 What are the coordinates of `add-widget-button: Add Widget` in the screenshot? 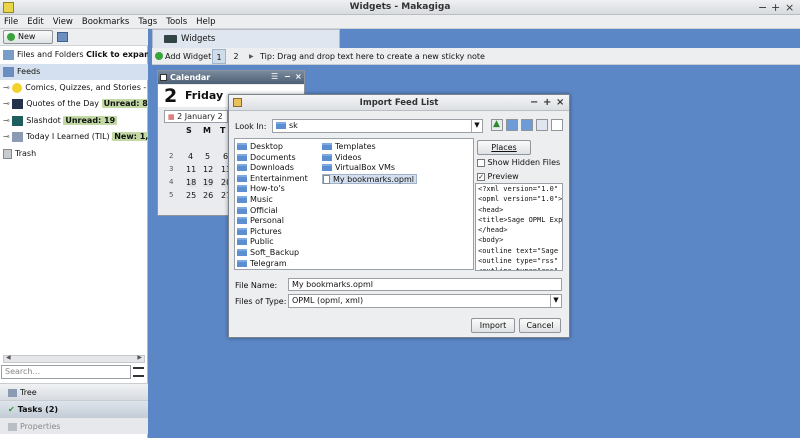 It's located at (188, 56).